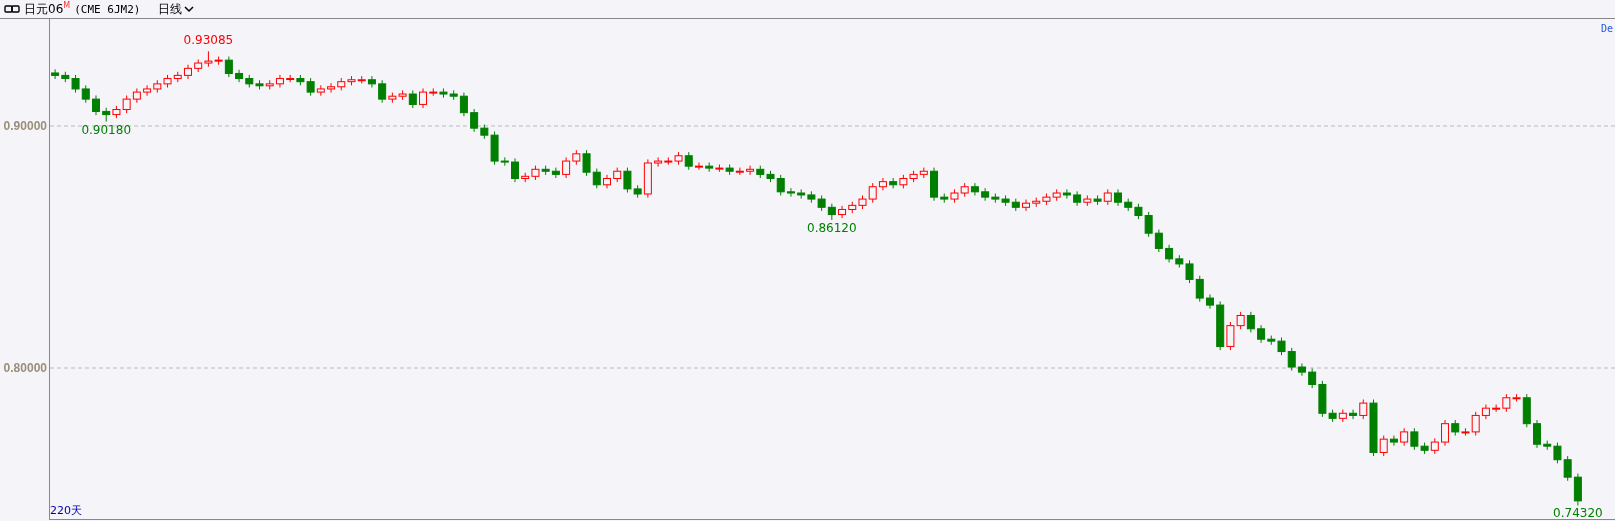 This screenshot has width=1615, height=521. What do you see at coordinates (176, 9) in the screenshot?
I see `period-dropdown: 日线` at bounding box center [176, 9].